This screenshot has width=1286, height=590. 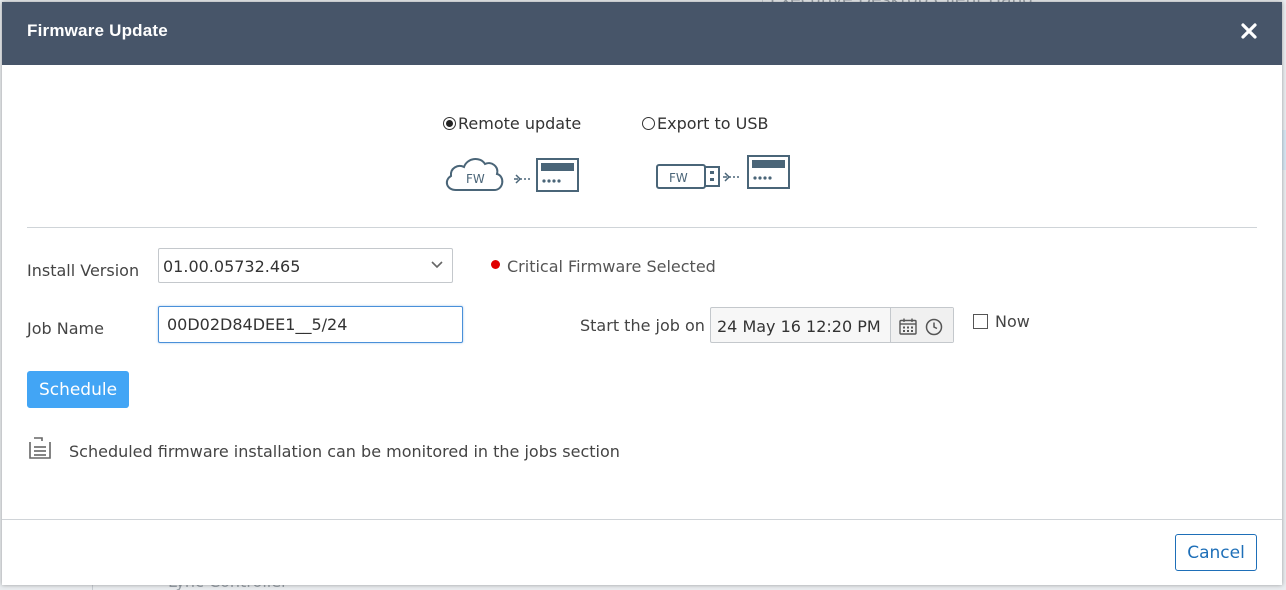 I want to click on start-job-datetime-field: 24 May 16 12:20 PM, so click(x=832, y=325).